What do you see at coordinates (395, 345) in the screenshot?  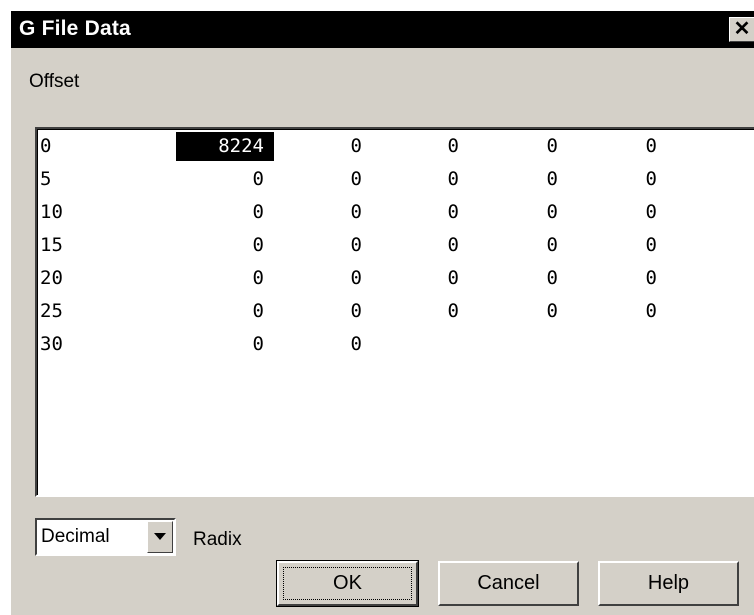 I see `table-row: 30 0 0` at bounding box center [395, 345].